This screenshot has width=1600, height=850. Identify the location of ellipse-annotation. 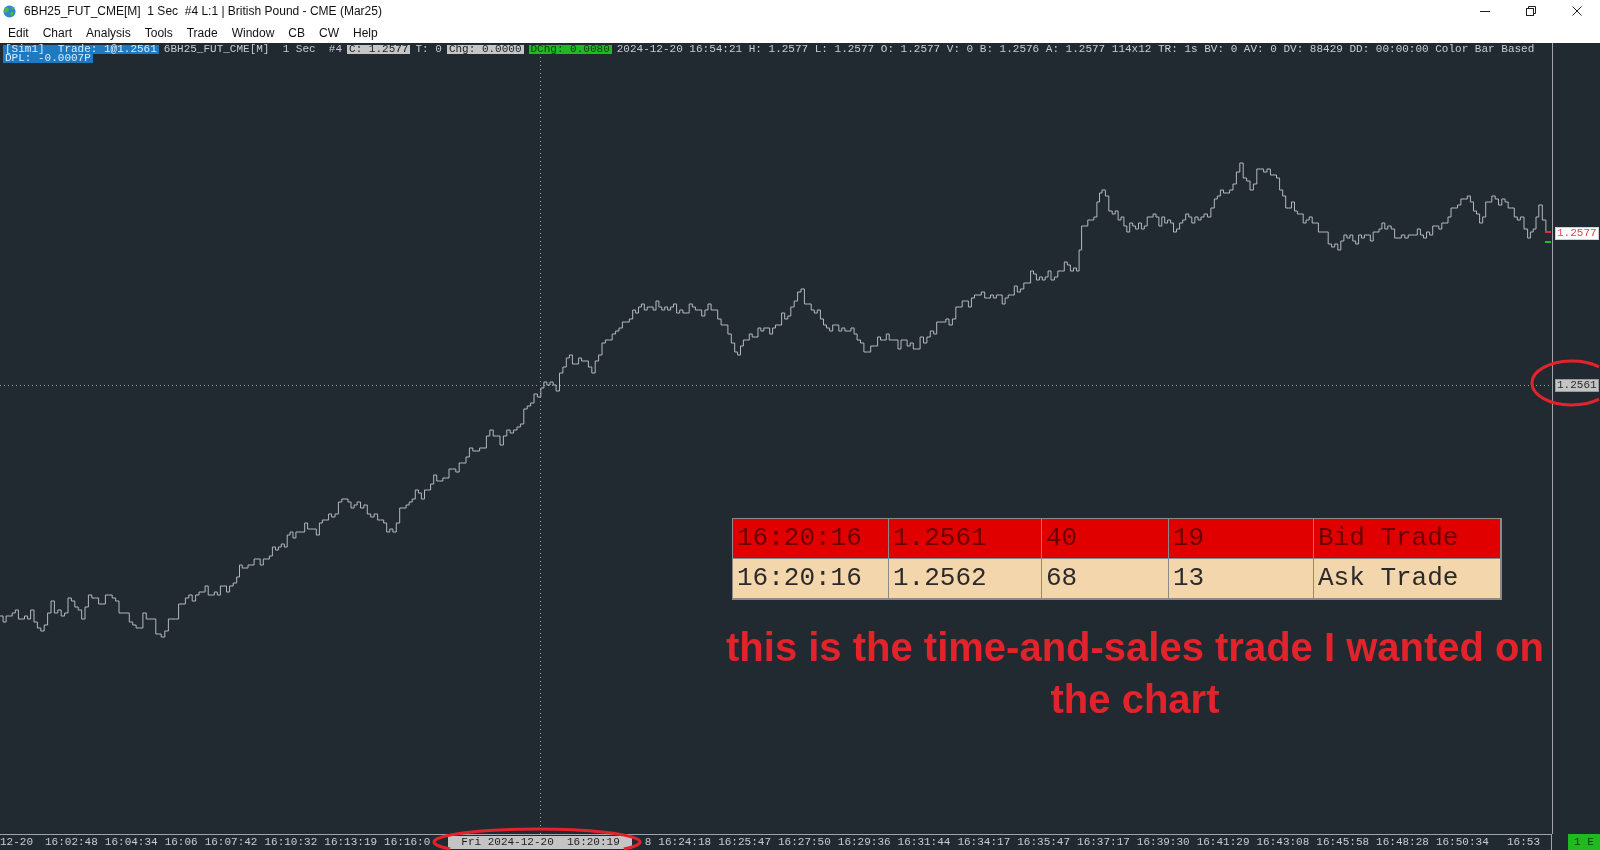
(1565, 383).